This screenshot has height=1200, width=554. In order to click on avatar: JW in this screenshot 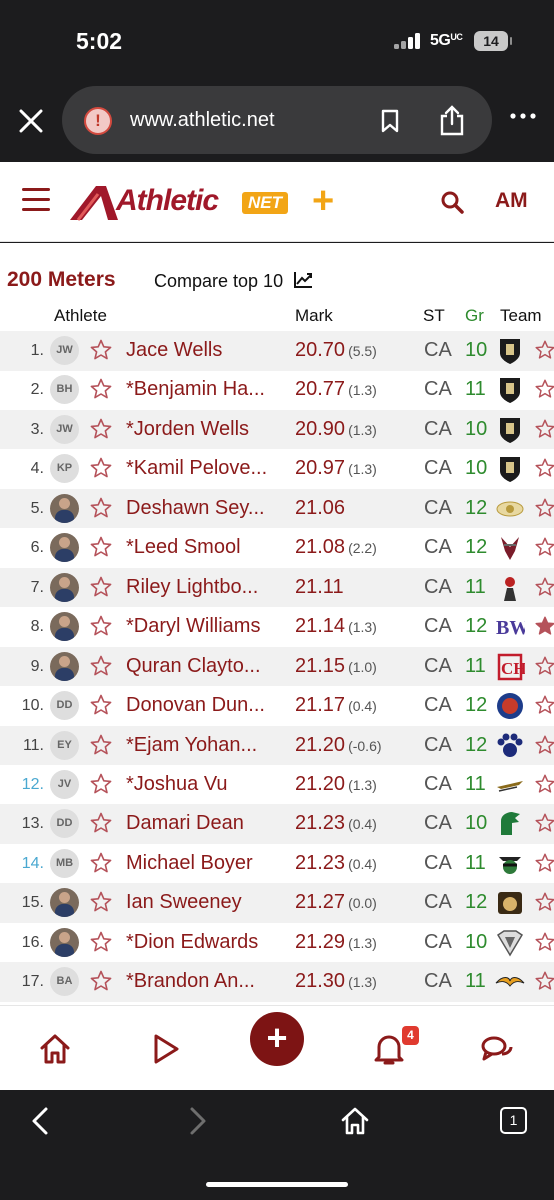, I will do `click(64, 350)`.